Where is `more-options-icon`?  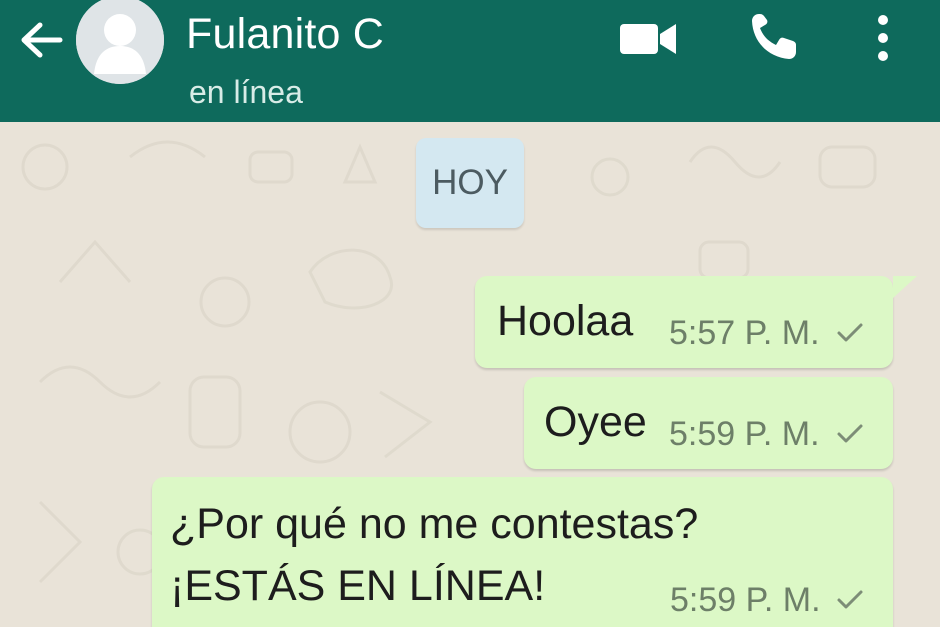
more-options-icon is located at coordinates (883, 38).